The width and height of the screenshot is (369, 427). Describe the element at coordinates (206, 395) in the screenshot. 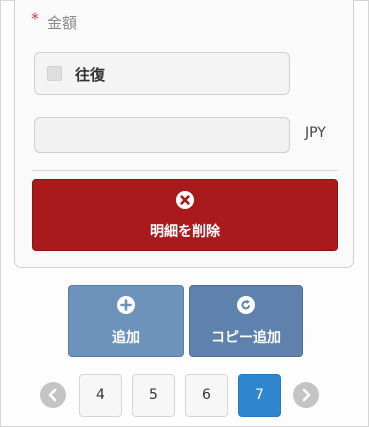

I see `page-button: 6` at that location.